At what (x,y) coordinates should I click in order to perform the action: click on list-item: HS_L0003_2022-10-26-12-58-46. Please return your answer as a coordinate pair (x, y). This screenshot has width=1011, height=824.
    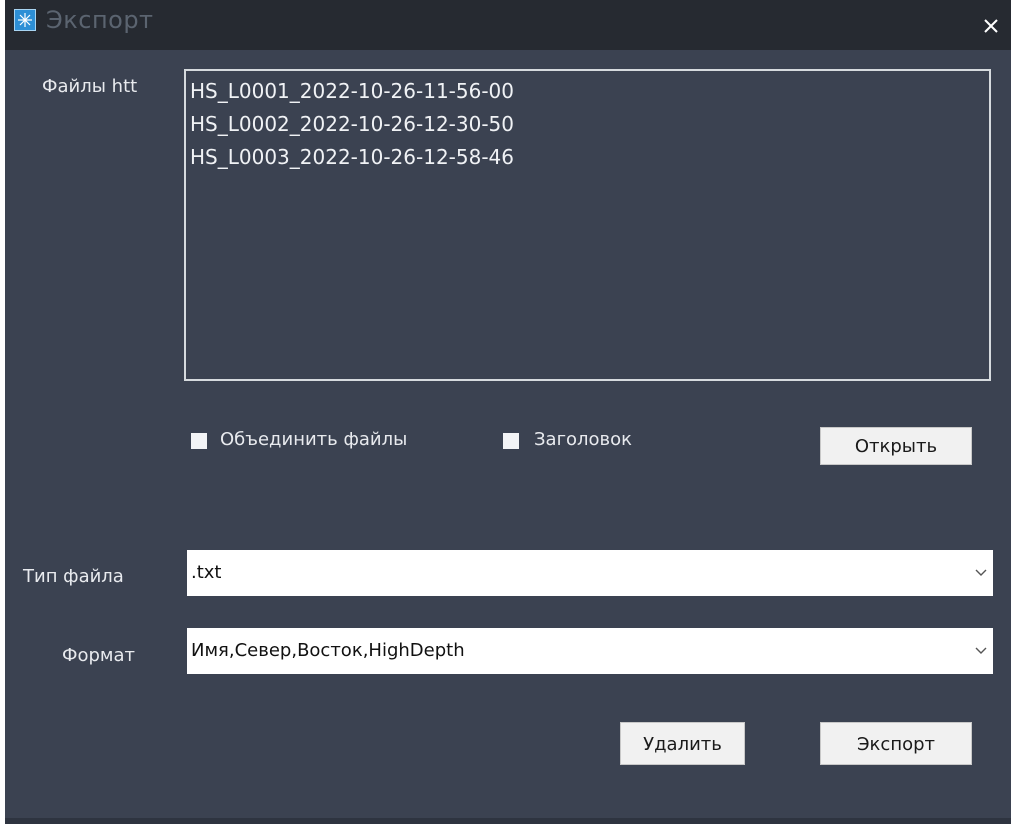
    Looking at the image, I should click on (350, 157).